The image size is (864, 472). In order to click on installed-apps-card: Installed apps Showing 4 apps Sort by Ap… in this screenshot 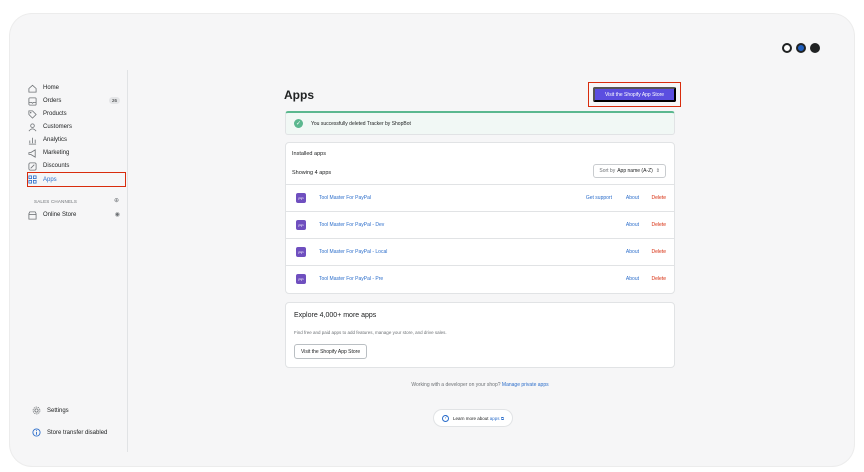, I will do `click(480, 218)`.